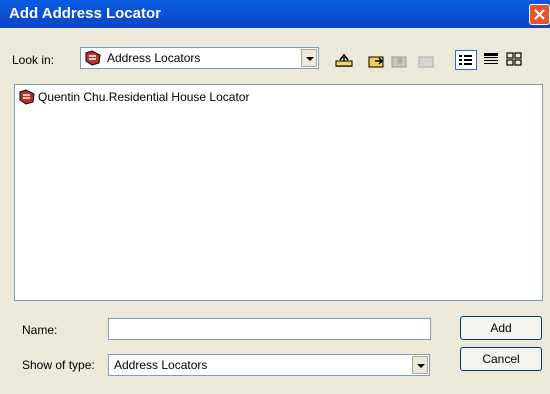 The image size is (550, 394). I want to click on up-one-level-icon, so click(344, 60).